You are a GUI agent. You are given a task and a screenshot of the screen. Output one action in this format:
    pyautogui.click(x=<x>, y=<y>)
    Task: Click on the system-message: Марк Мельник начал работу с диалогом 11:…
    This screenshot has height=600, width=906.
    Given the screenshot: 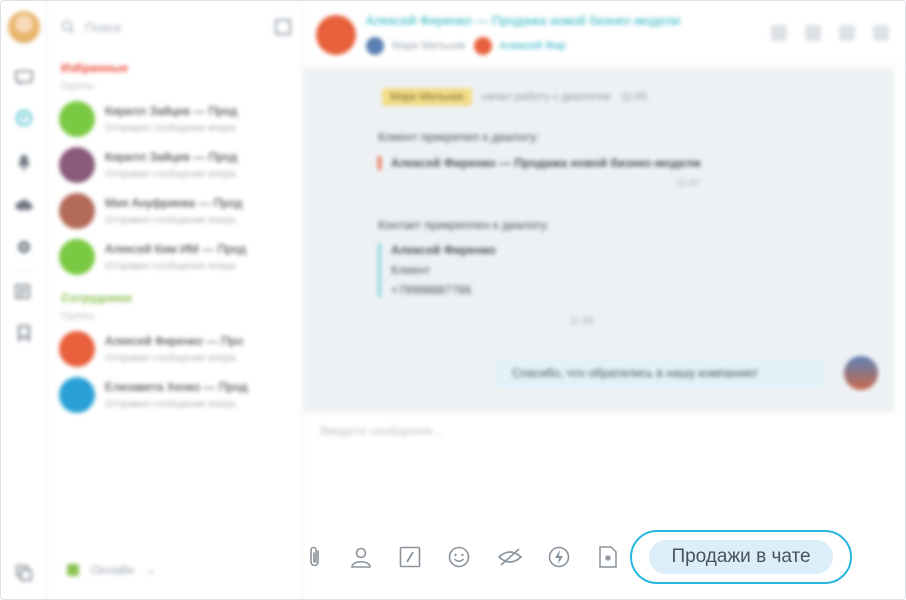 What is the action you would take?
    pyautogui.click(x=514, y=97)
    